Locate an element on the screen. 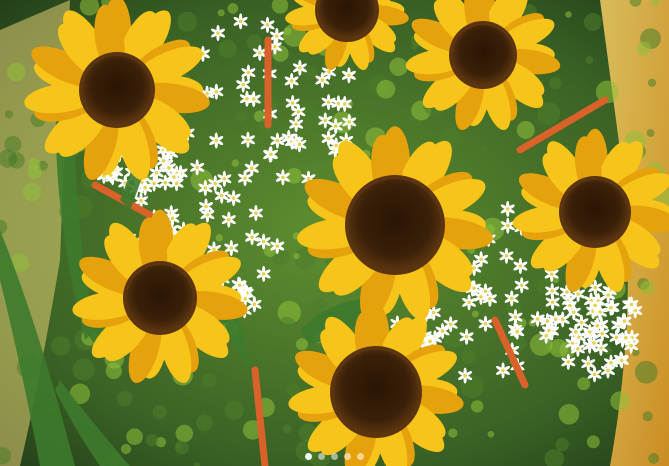 The image size is (669, 466). carousel-dots is located at coordinates (334, 456).